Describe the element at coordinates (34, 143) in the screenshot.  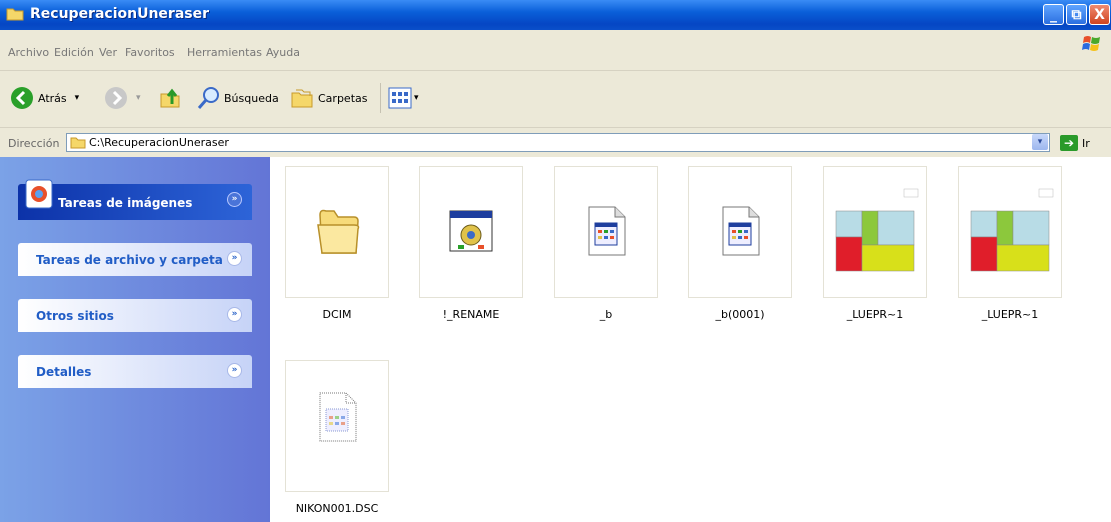
I see `address-label: Dirección` at that location.